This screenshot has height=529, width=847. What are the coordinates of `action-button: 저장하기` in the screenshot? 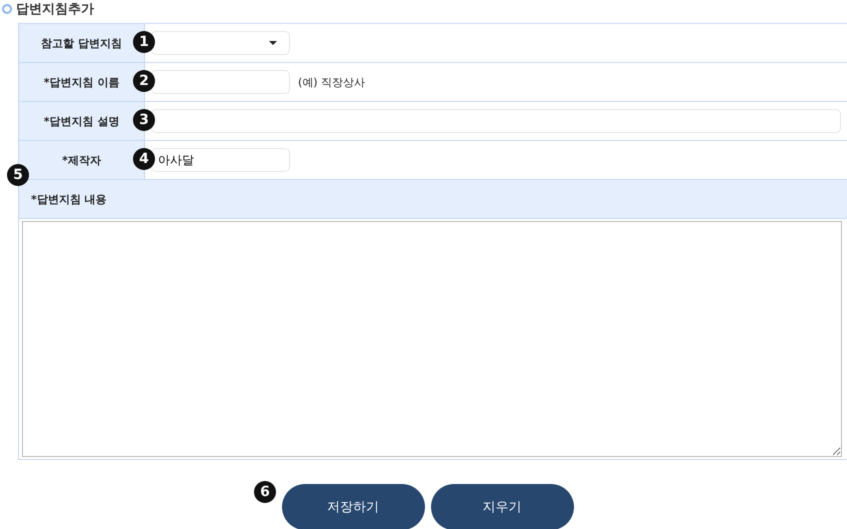 It's located at (353, 506).